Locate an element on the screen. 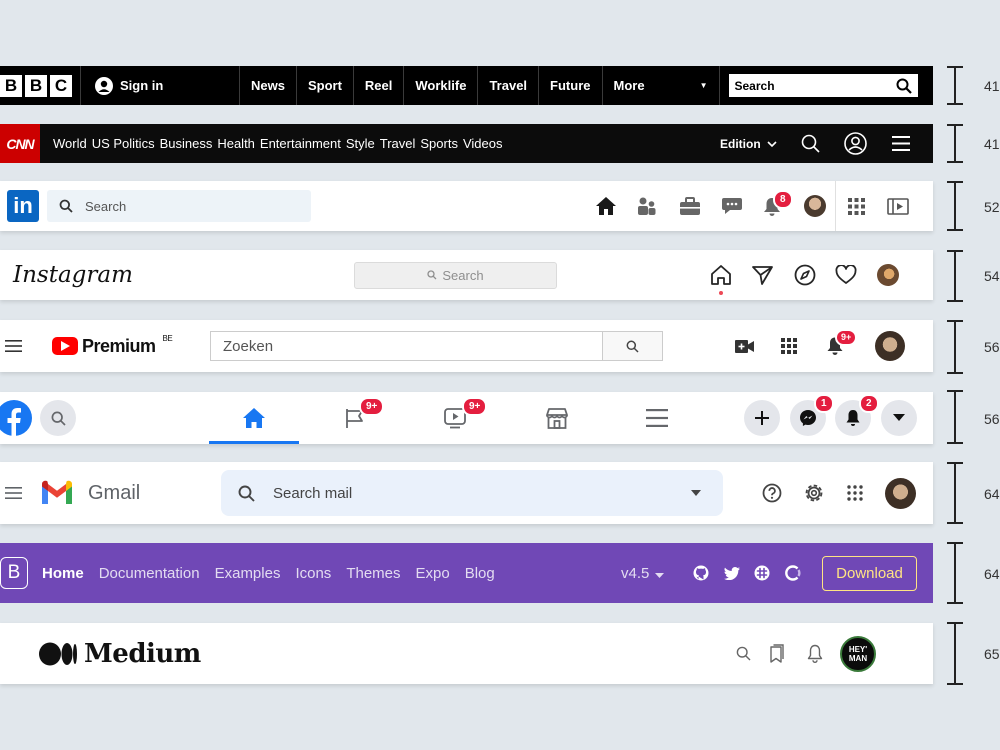 The image size is (1000, 750). network-icon is located at coordinates (647, 206).